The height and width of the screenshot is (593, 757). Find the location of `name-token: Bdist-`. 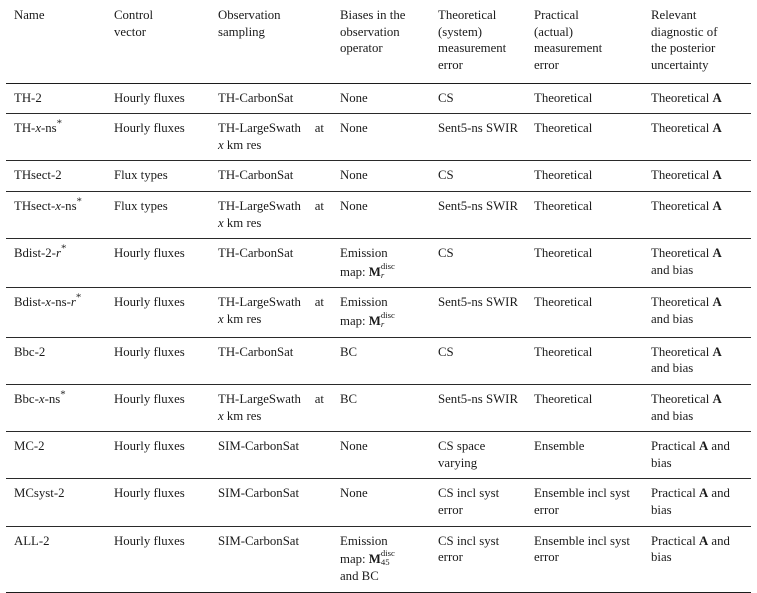

name-token: Bdist- is located at coordinates (30, 302).